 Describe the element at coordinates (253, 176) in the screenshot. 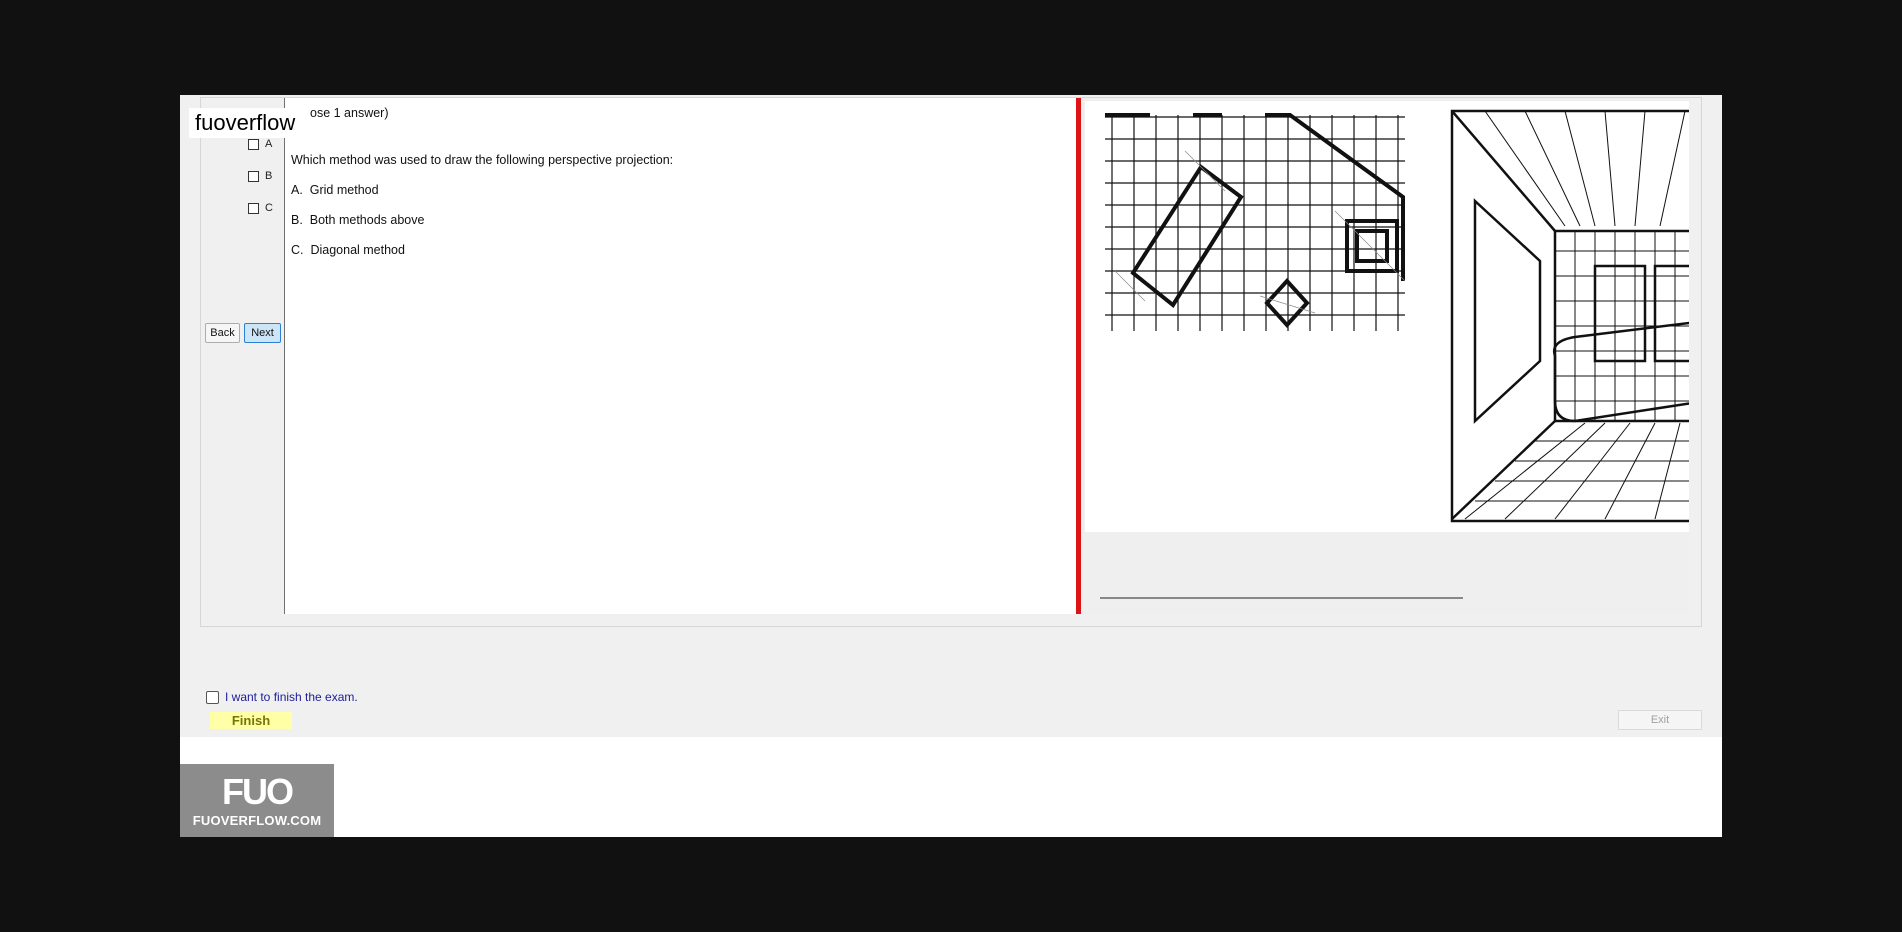

I see `answer-checkbox-b` at that location.